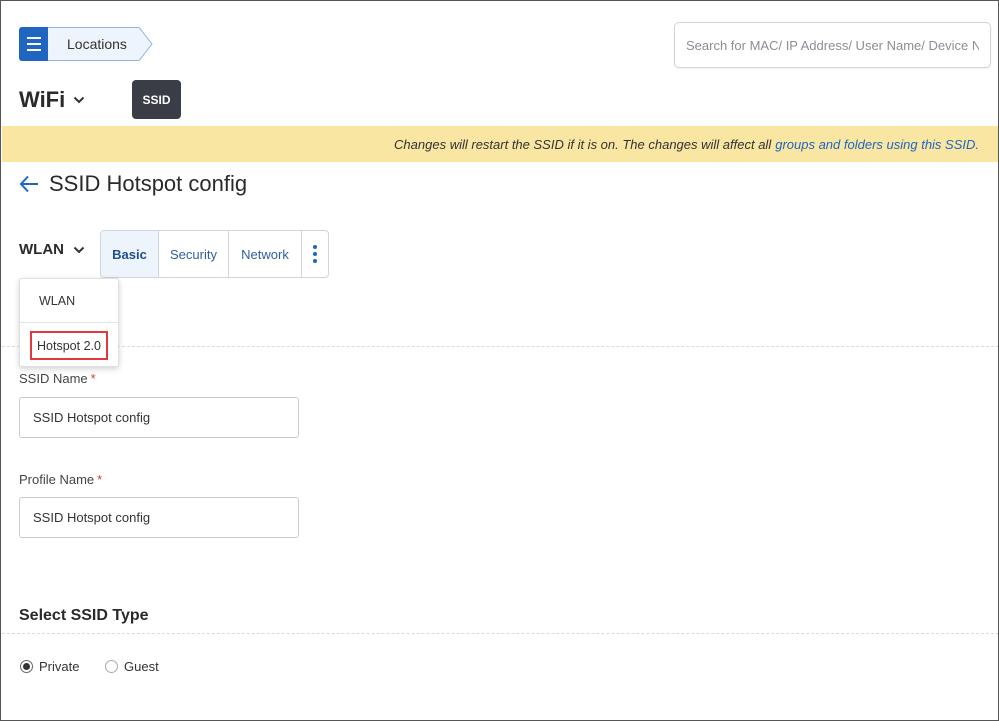 This screenshot has height=721, width=999. I want to click on radio-private: Private, so click(49, 666).